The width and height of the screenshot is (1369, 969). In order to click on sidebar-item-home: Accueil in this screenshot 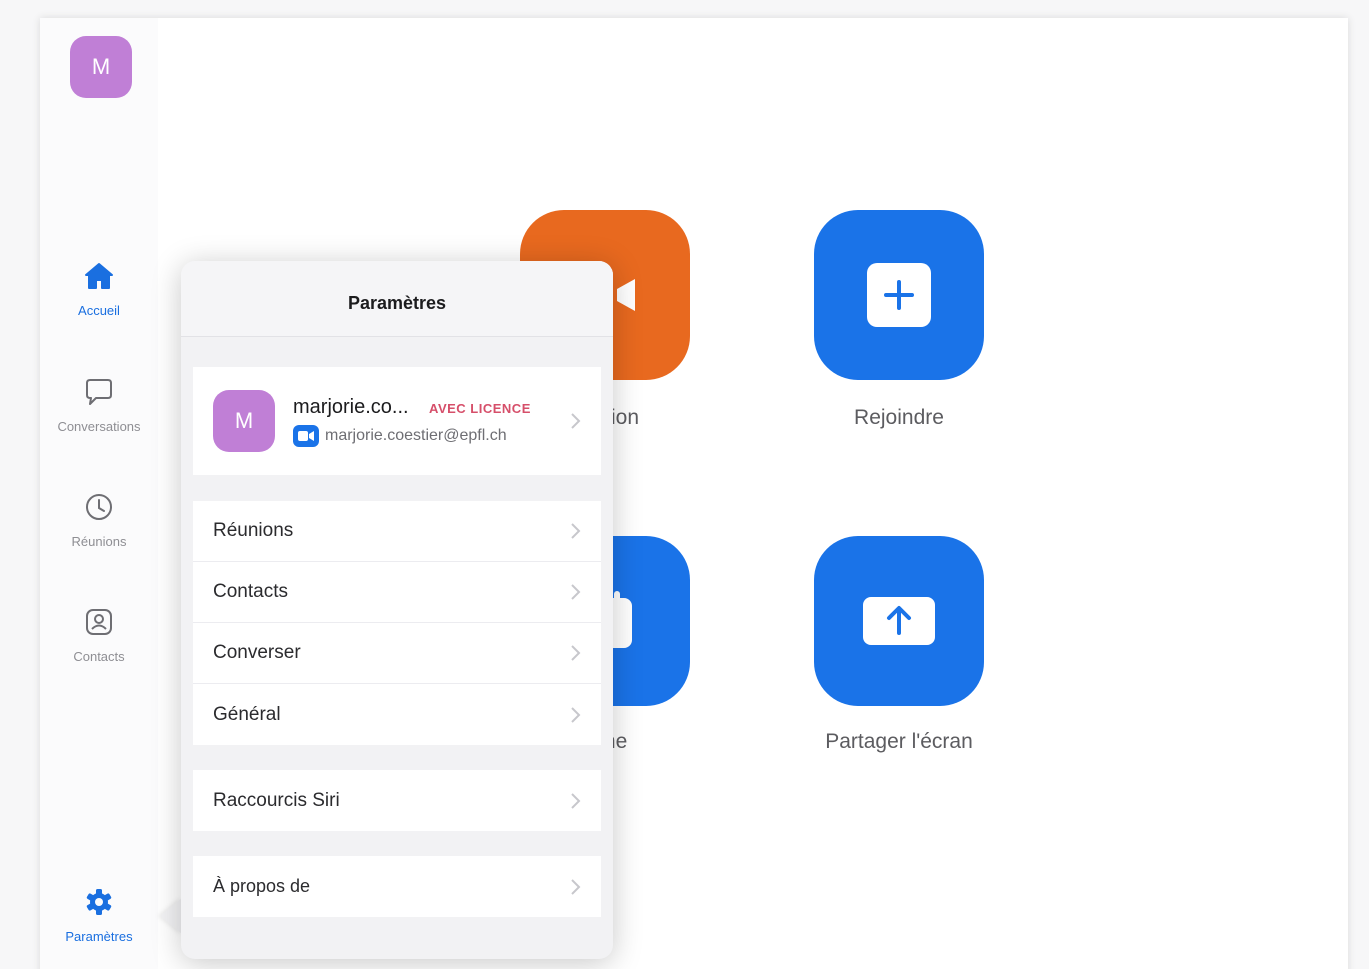, I will do `click(99, 289)`.